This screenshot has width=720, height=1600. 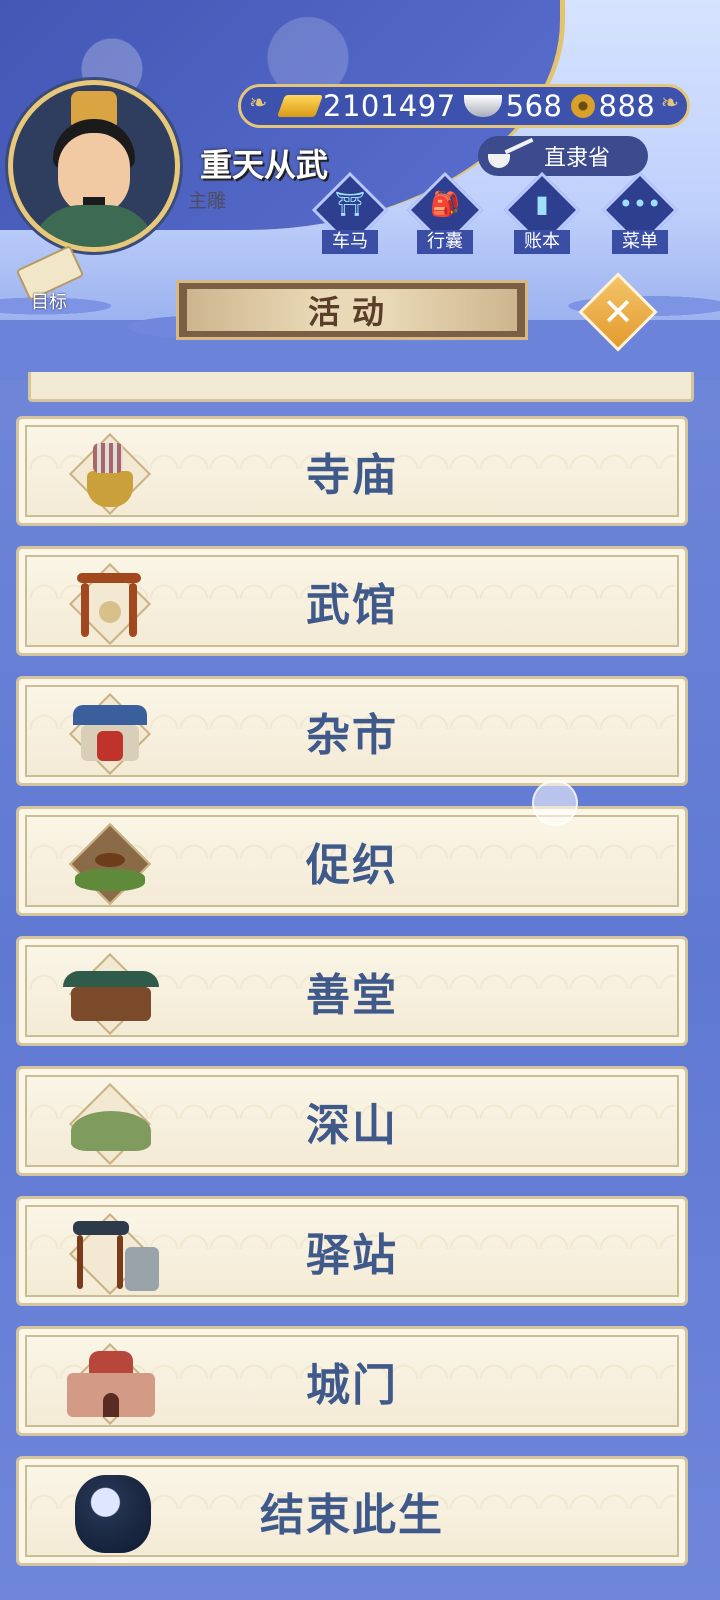 What do you see at coordinates (352, 1381) in the screenshot?
I see `list-item-city-gate: 城门` at bounding box center [352, 1381].